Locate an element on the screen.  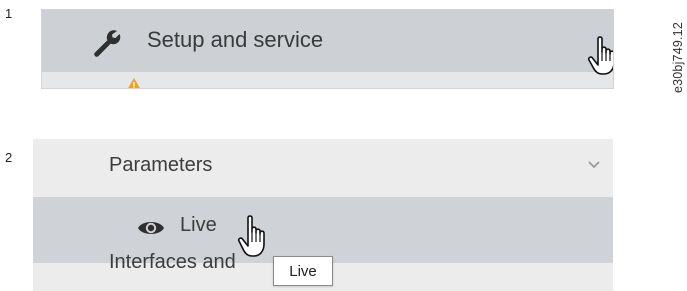
step-number-2: 2 is located at coordinates (9, 157).